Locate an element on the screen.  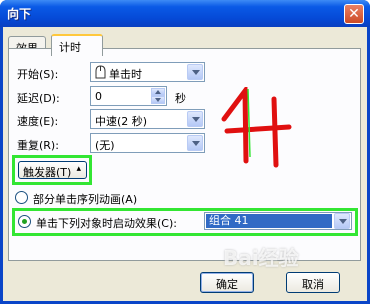
chevron-up-icon: ▴ is located at coordinates (78, 169).